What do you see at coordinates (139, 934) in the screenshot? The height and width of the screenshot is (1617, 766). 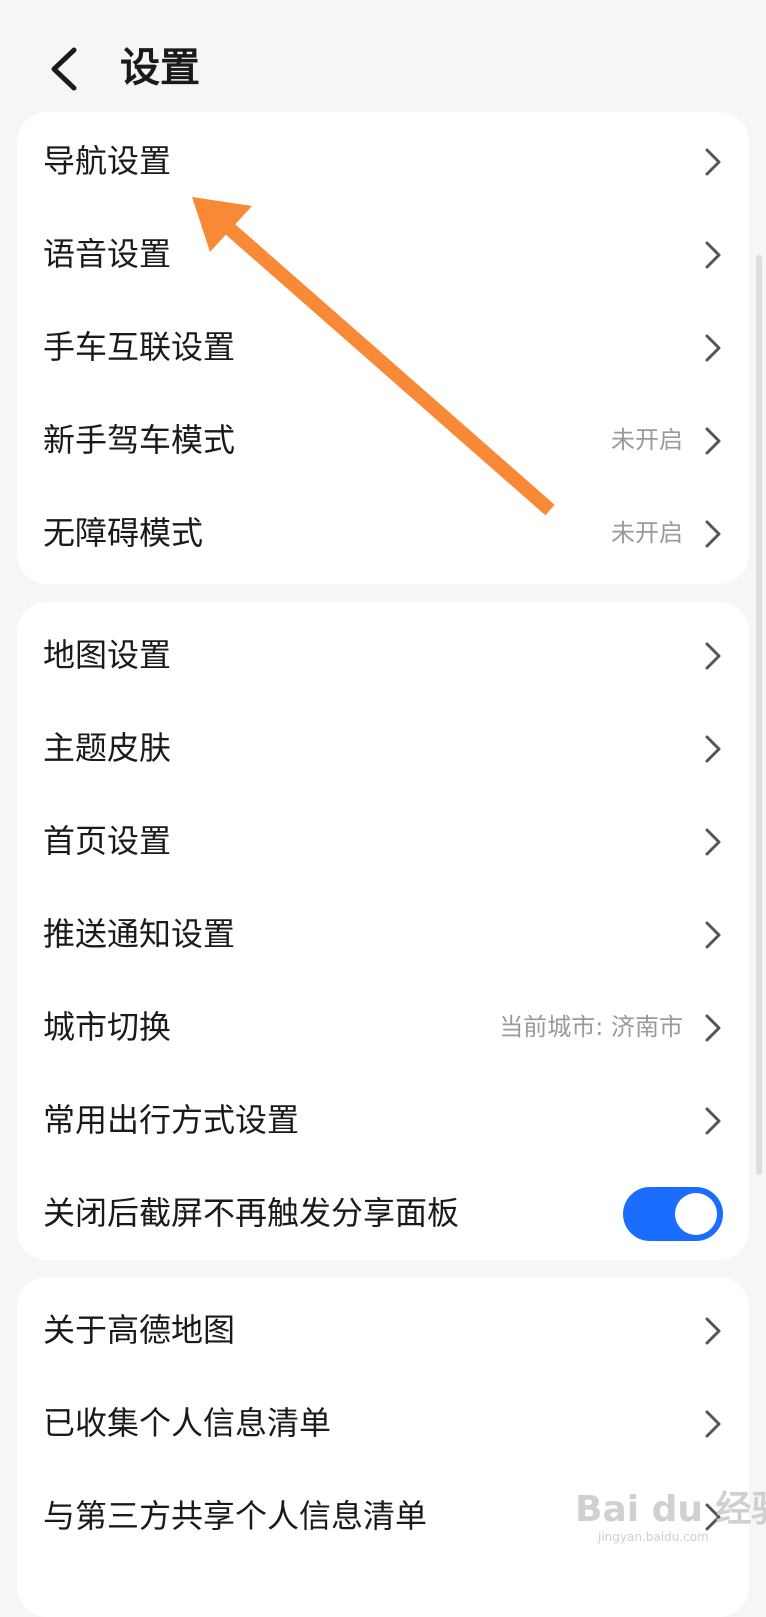 I see `row-label: 推送通知设置` at bounding box center [139, 934].